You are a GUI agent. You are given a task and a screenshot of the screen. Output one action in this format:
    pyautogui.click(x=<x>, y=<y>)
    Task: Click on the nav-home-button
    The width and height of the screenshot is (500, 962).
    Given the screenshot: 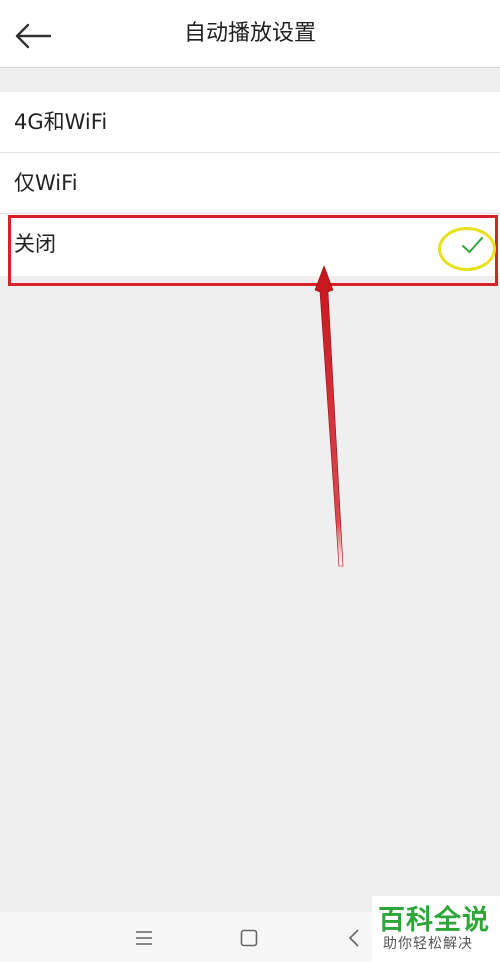 What is the action you would take?
    pyautogui.click(x=249, y=938)
    